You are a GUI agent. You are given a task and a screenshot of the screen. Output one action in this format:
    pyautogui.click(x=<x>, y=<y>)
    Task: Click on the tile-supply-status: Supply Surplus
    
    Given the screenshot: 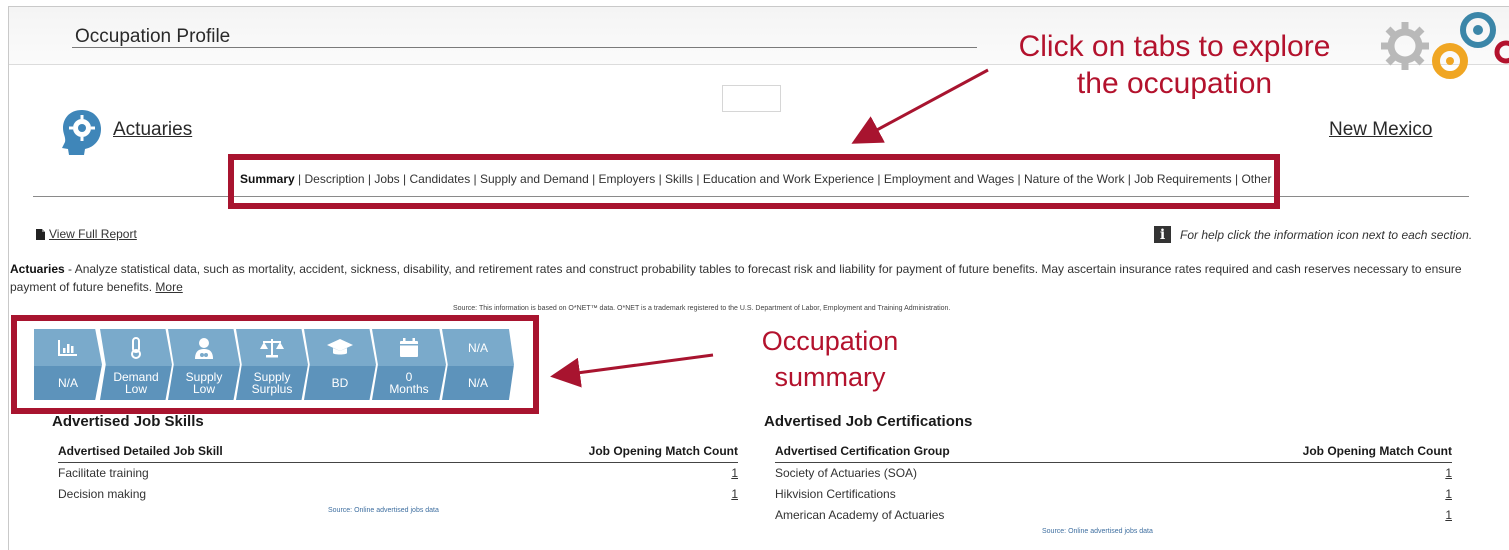 What is the action you would take?
    pyautogui.click(x=272, y=364)
    